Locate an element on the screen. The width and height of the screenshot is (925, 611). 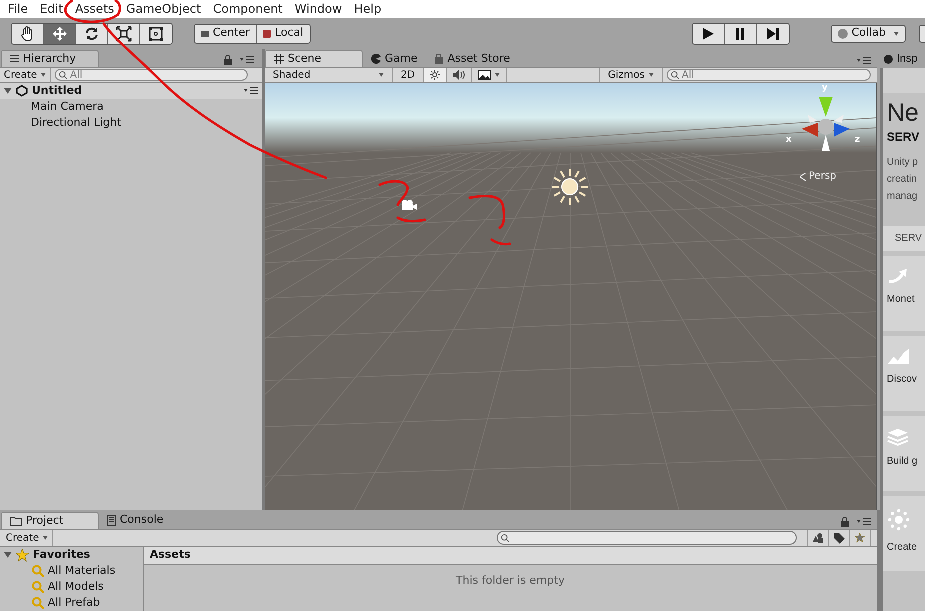
shapes-icon is located at coordinates (818, 538).